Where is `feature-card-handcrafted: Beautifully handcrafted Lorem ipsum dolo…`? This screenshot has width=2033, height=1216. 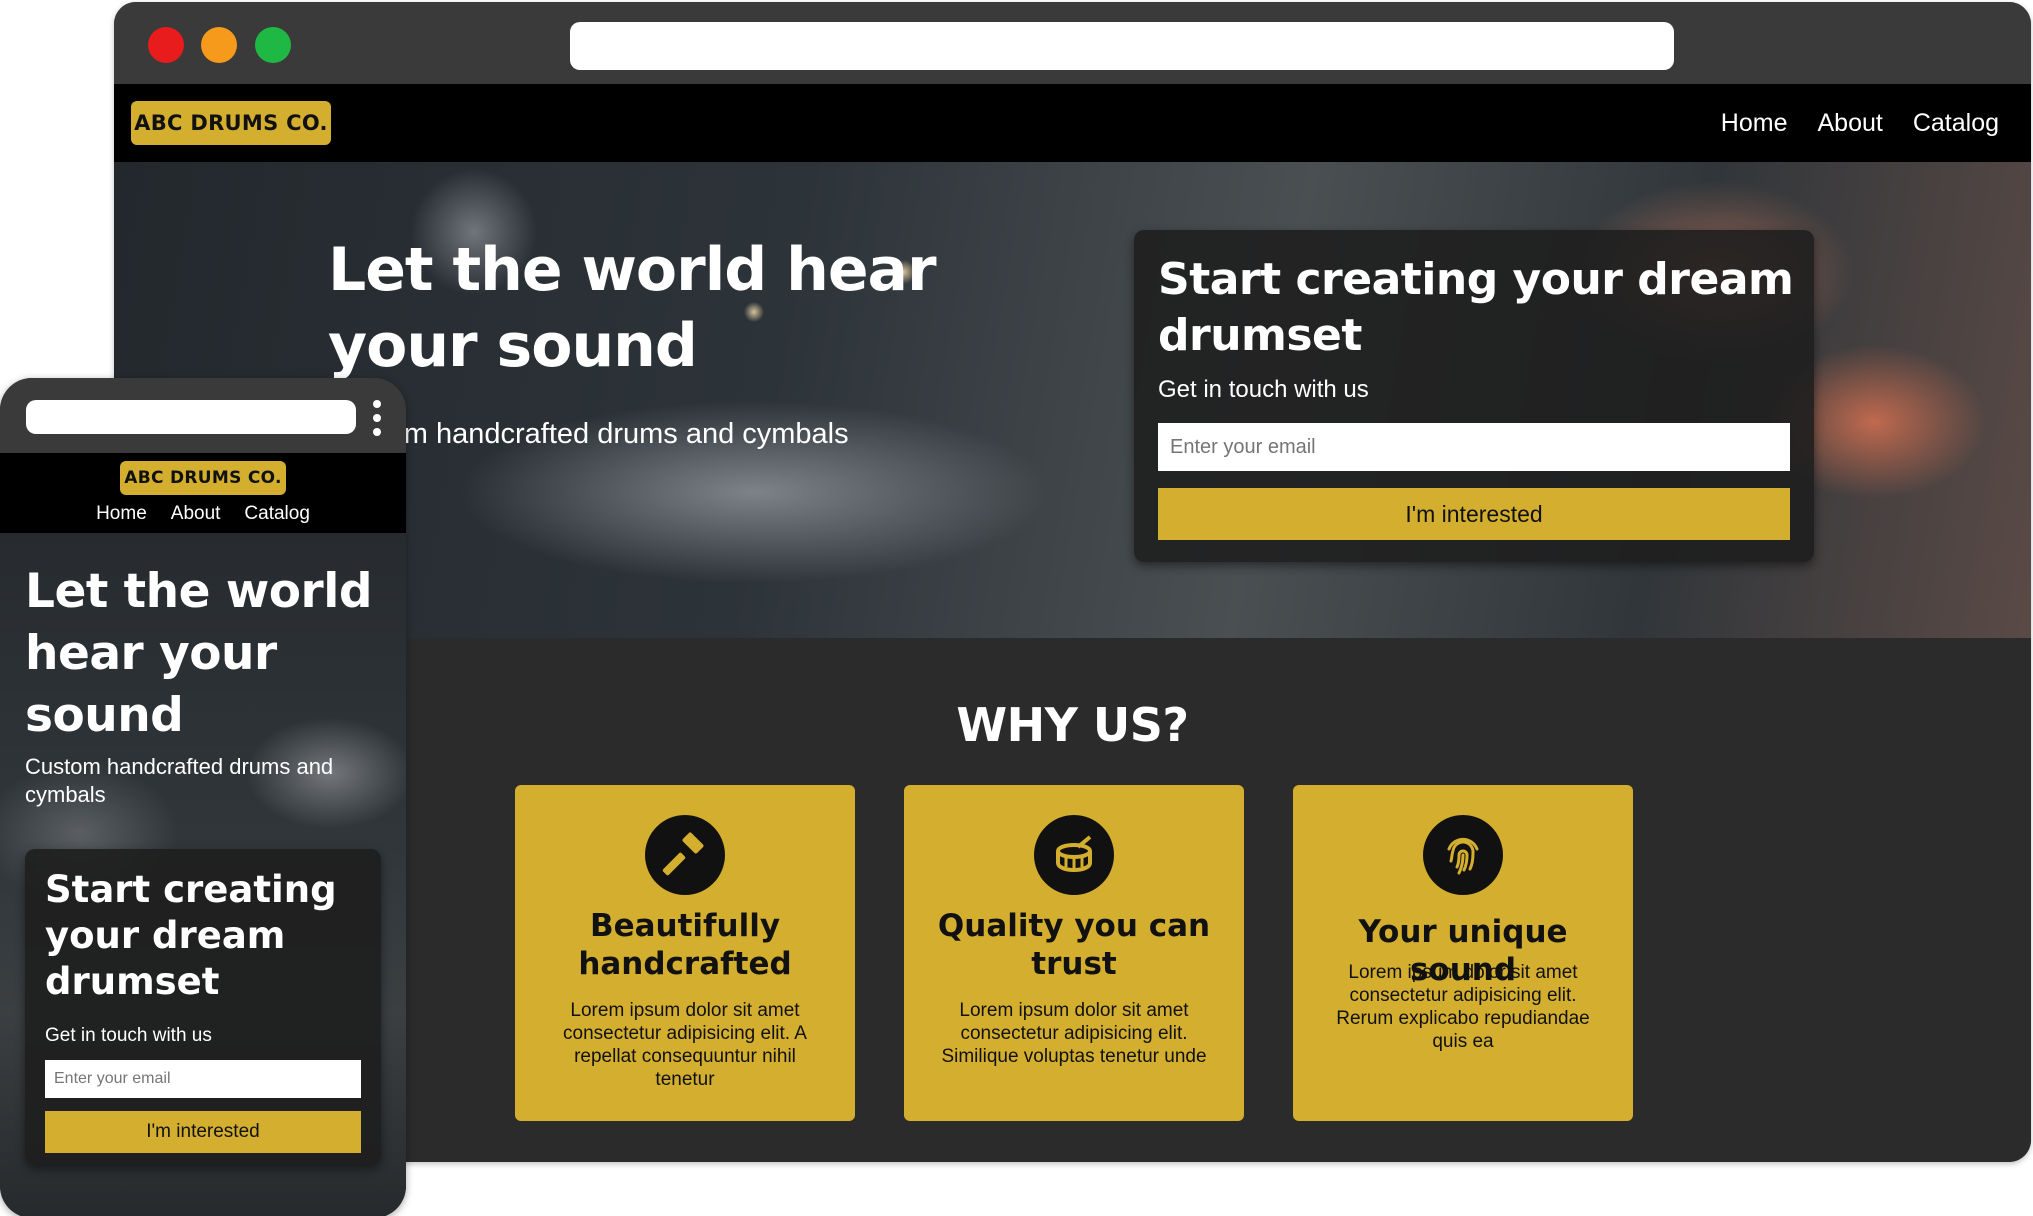 feature-card-handcrafted: Beautifully handcrafted Lorem ipsum dolo… is located at coordinates (685, 953).